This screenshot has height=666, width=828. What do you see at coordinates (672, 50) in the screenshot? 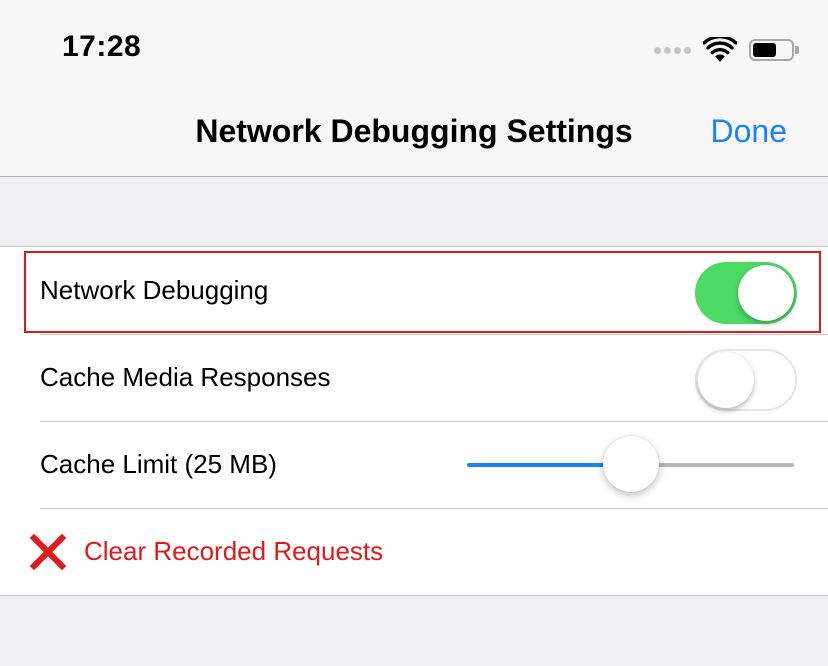
I see `cellular-signal-icon` at bounding box center [672, 50].